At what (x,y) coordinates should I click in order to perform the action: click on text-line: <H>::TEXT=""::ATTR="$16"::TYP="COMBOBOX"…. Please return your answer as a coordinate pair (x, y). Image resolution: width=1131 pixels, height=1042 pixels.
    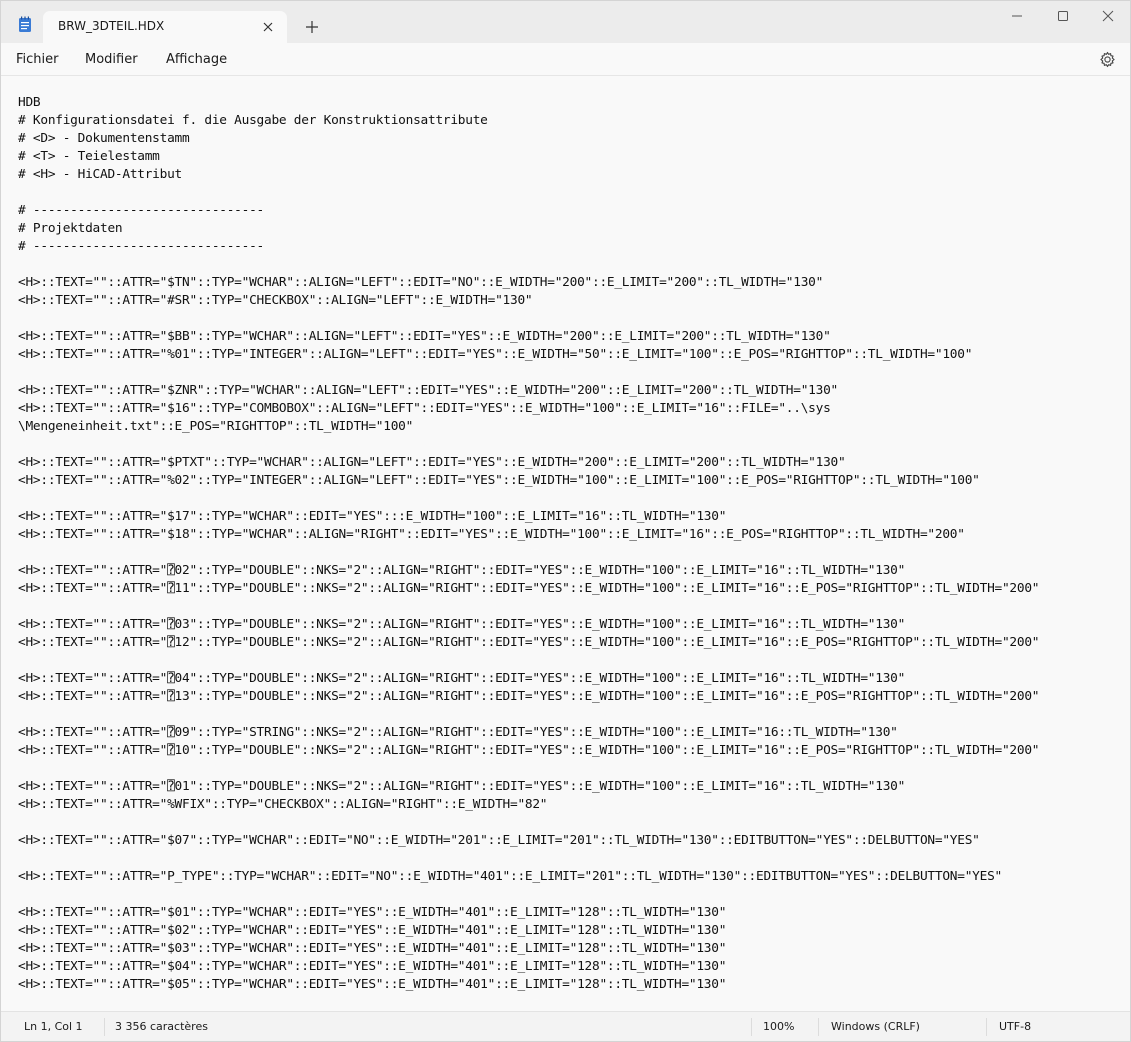
    Looking at the image, I should click on (424, 408).